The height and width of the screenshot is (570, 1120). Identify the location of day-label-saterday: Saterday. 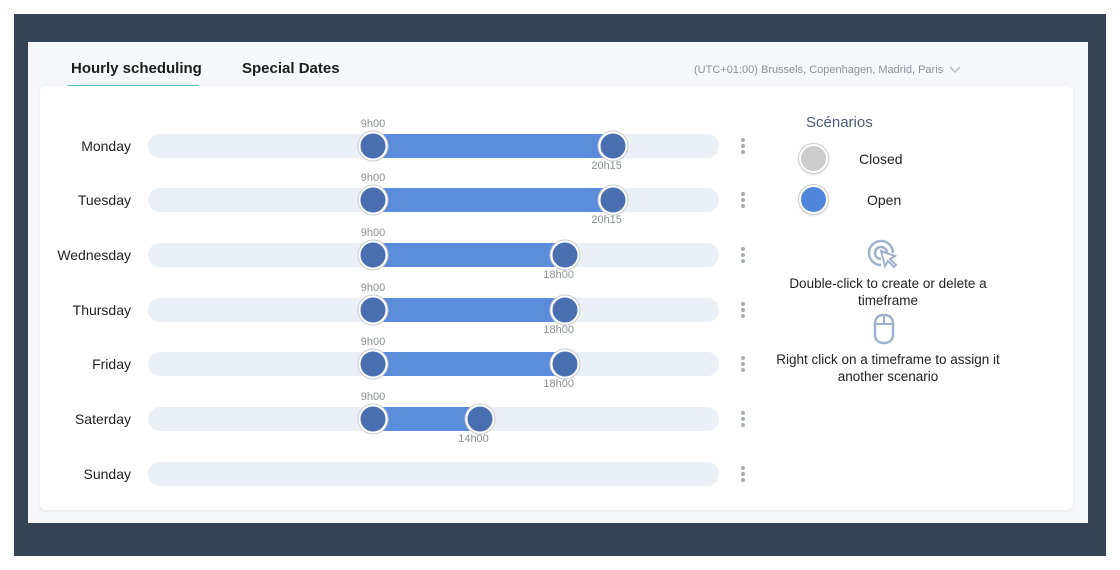
(102, 419).